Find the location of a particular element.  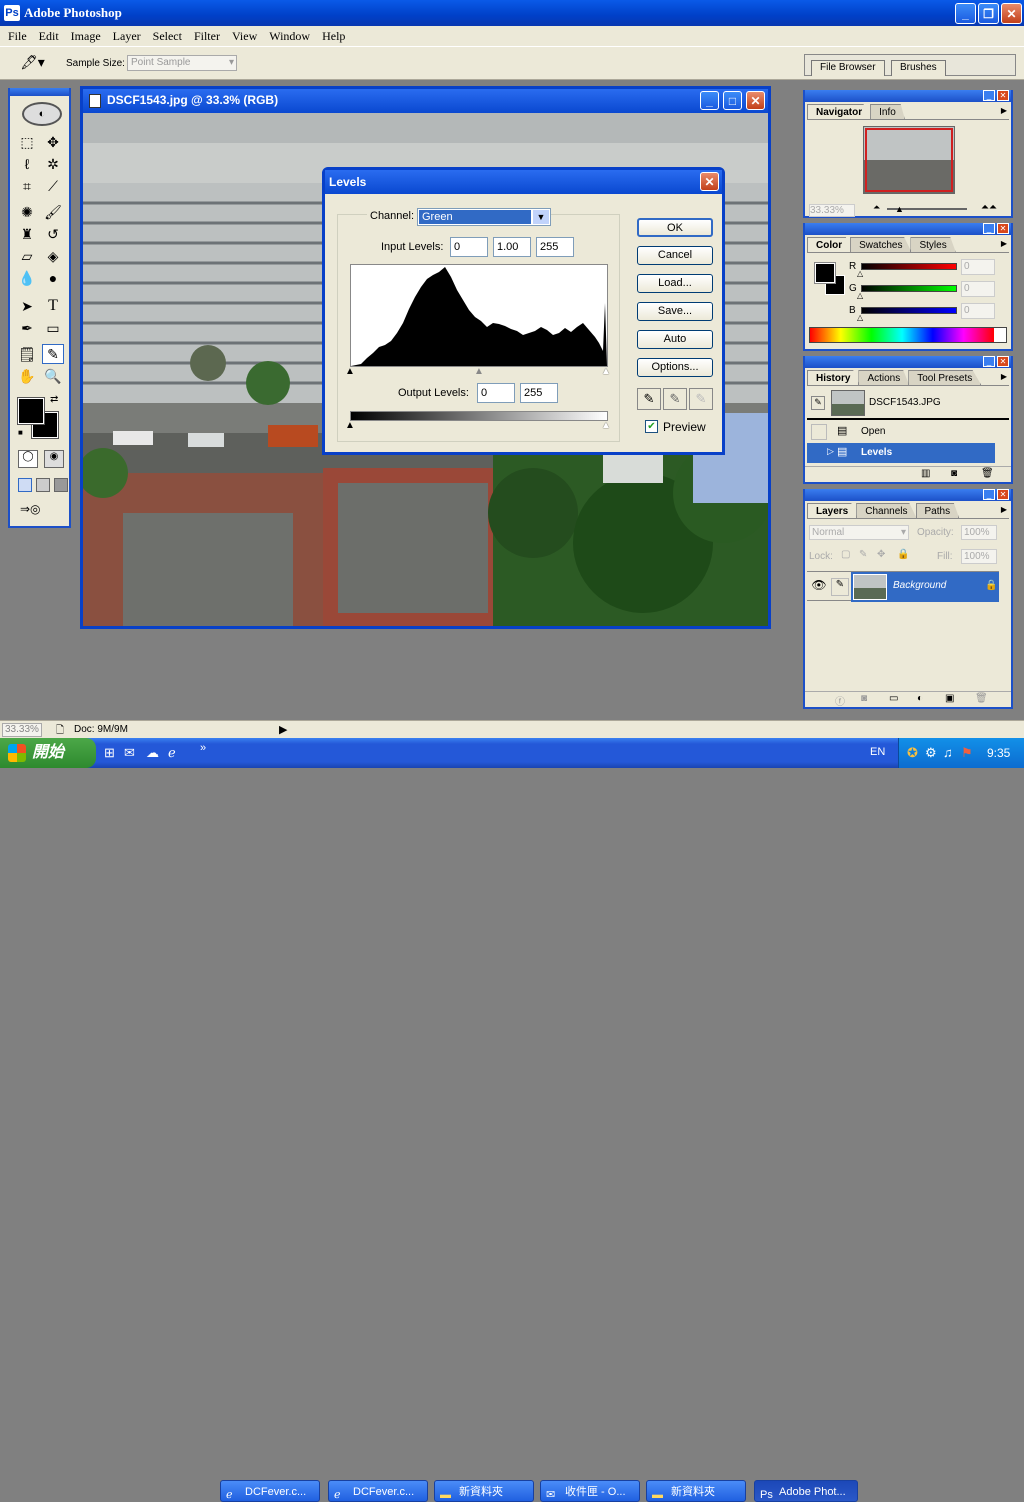

preview-checkbox: ✔ is located at coordinates (651, 426).